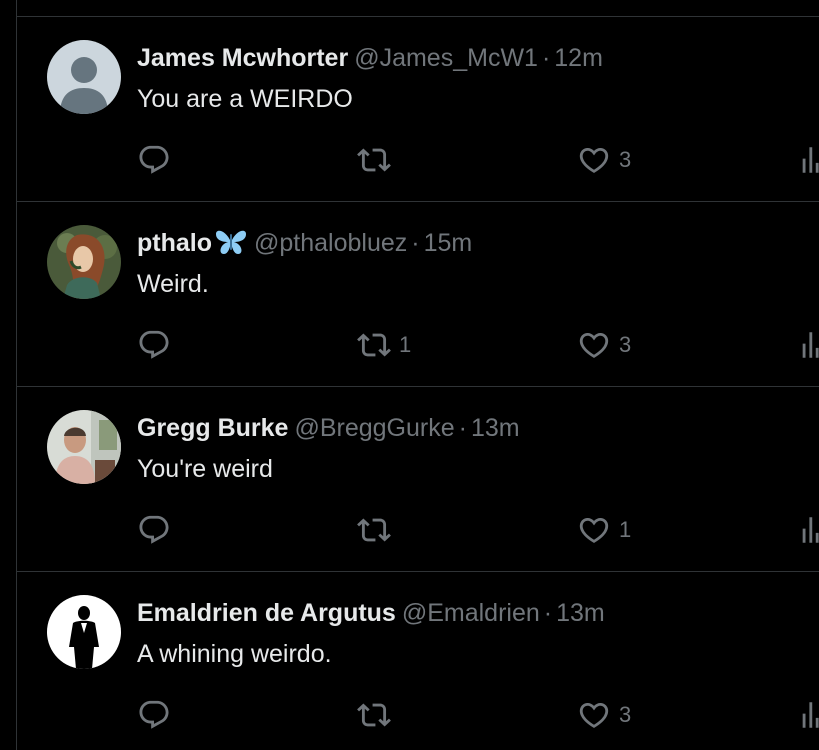  Describe the element at coordinates (446, 58) in the screenshot. I see `user-handle: @James_McW1` at that location.